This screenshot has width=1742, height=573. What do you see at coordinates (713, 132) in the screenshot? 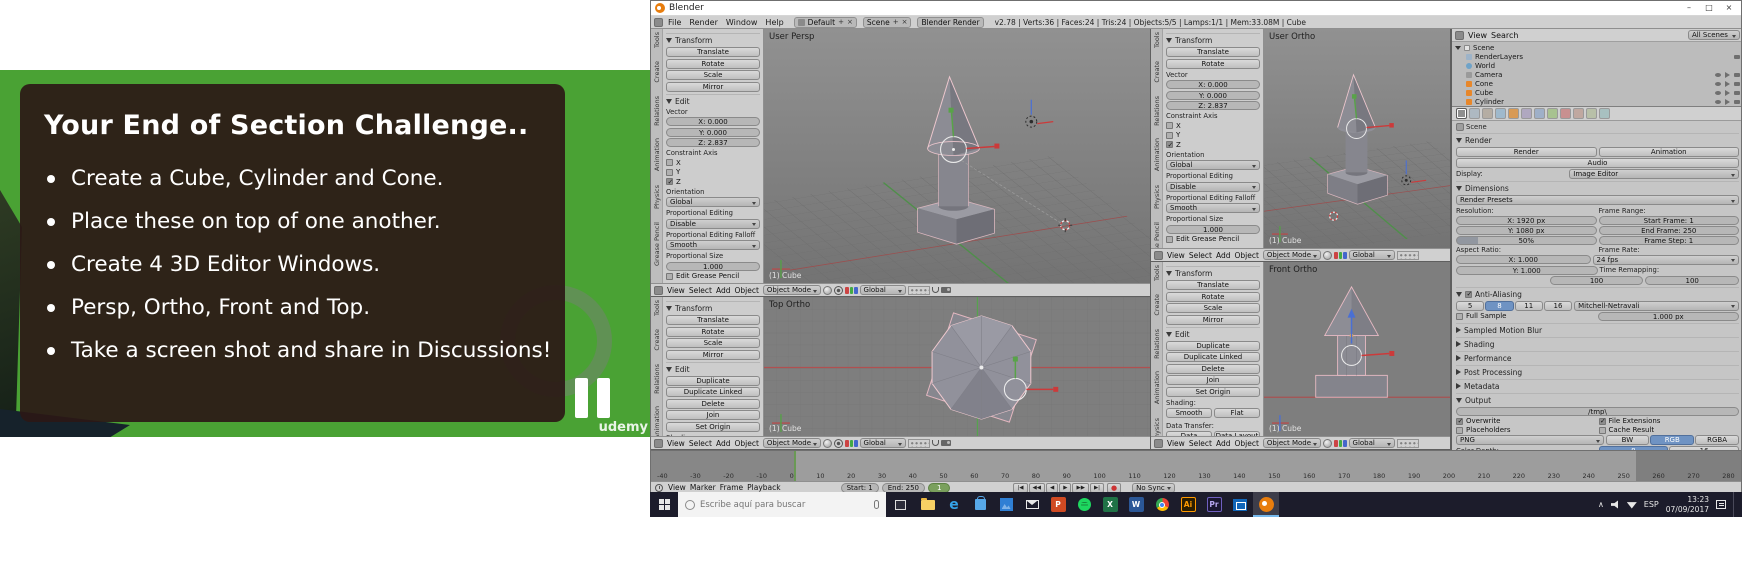
I see `vector-y-field: Y: 0.000` at bounding box center [713, 132].